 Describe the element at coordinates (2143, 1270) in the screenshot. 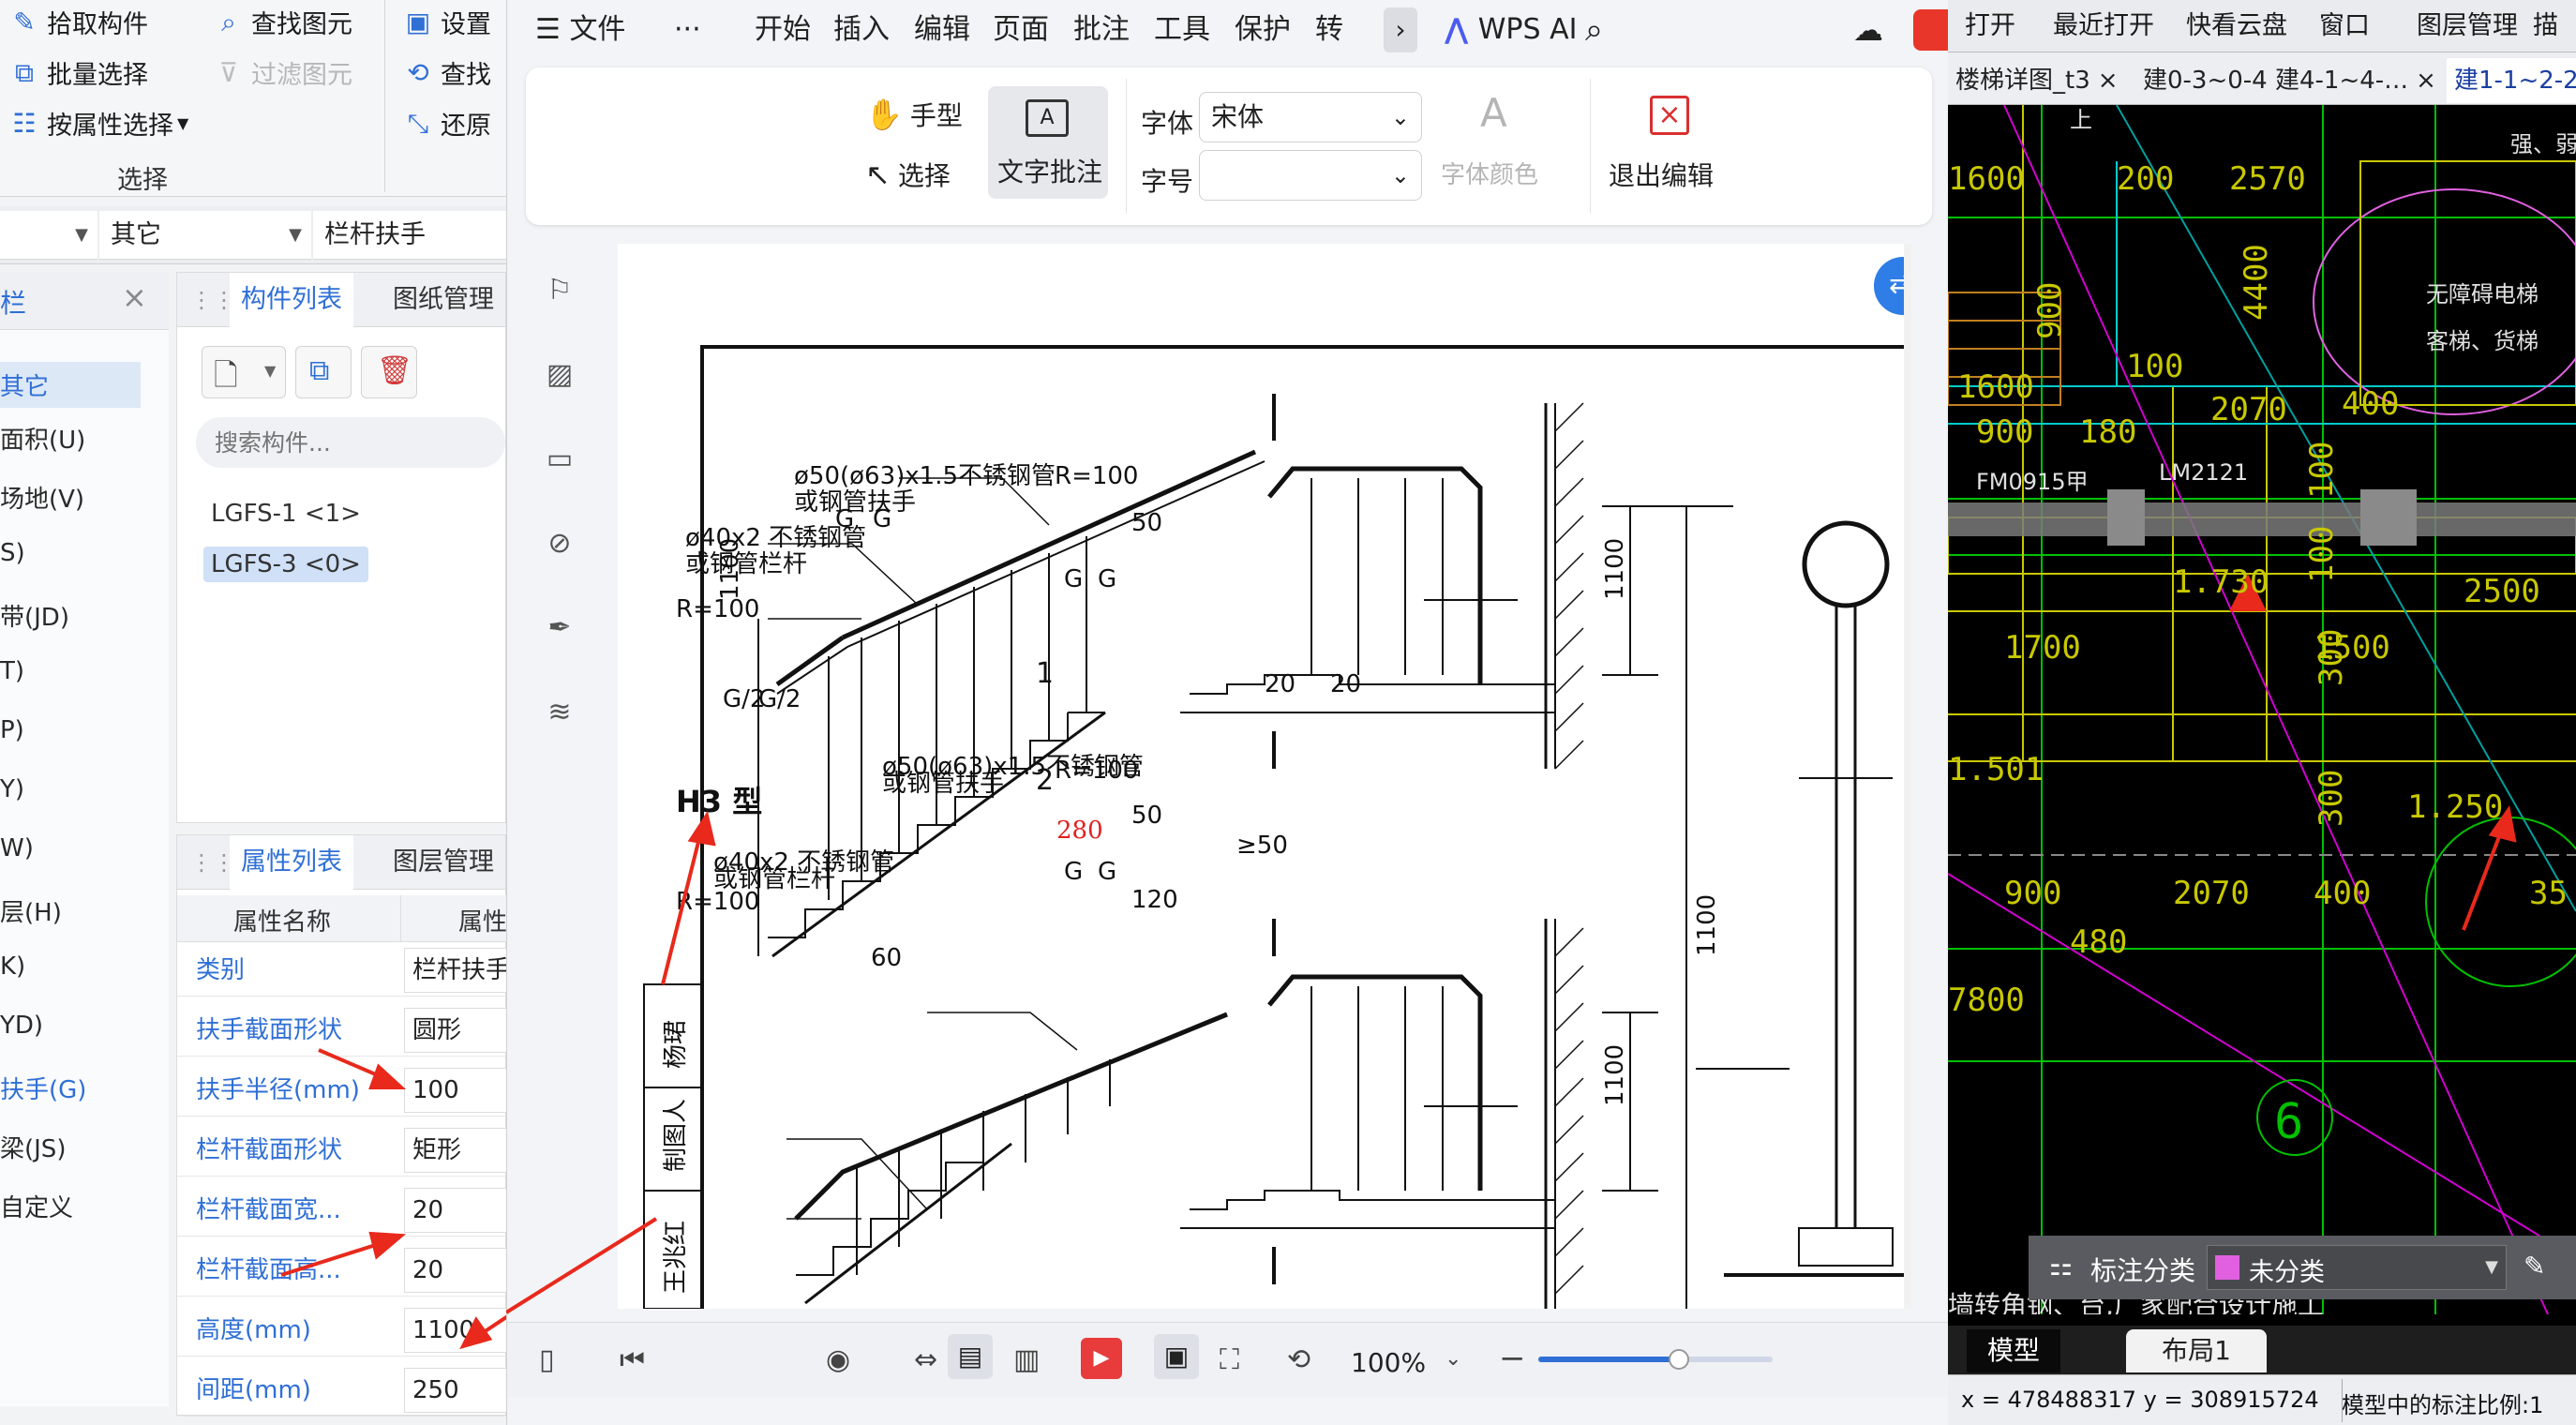

I see `annotation-label: 标注分类` at that location.